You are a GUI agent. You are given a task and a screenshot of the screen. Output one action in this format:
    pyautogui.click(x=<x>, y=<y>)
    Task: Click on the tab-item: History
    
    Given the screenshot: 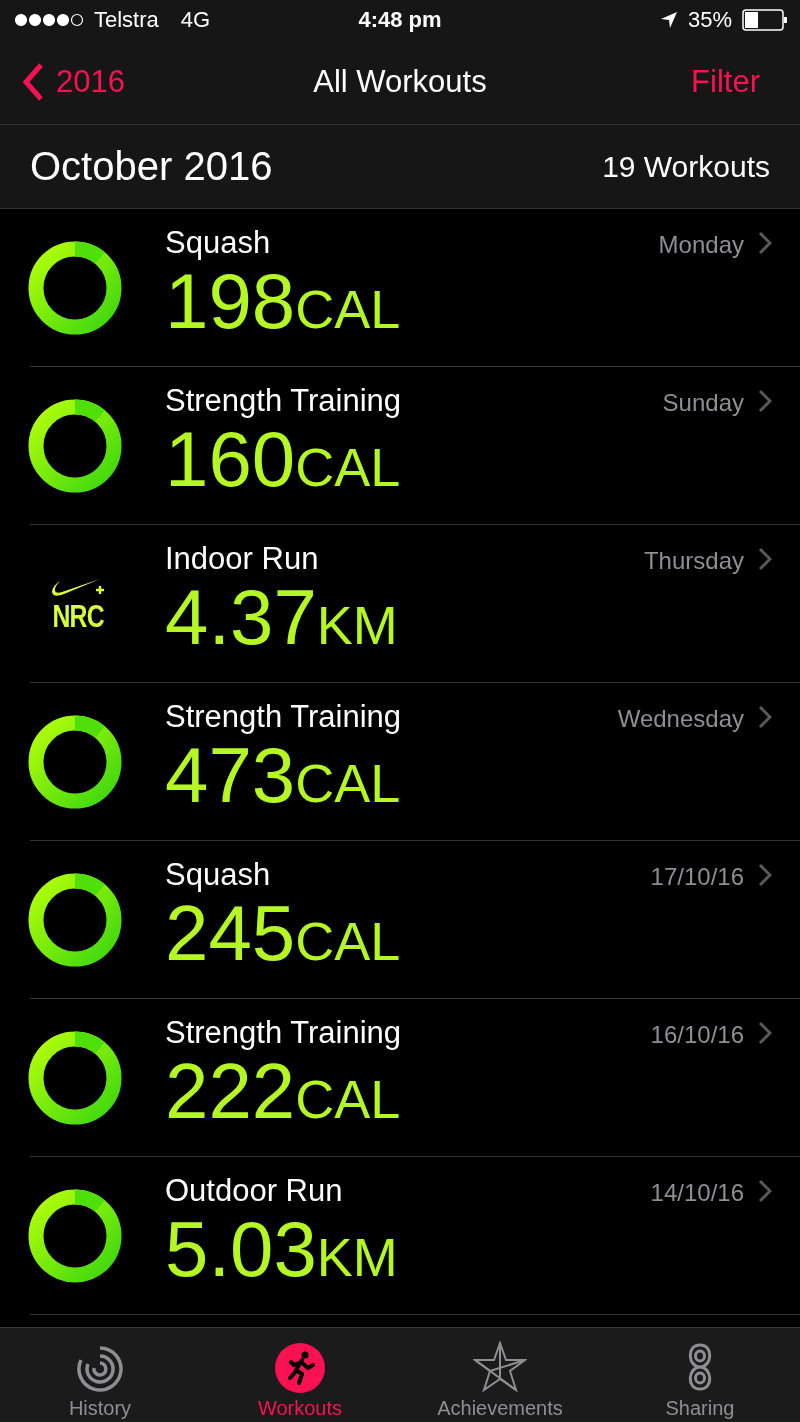 What is the action you would take?
    pyautogui.click(x=100, y=1375)
    